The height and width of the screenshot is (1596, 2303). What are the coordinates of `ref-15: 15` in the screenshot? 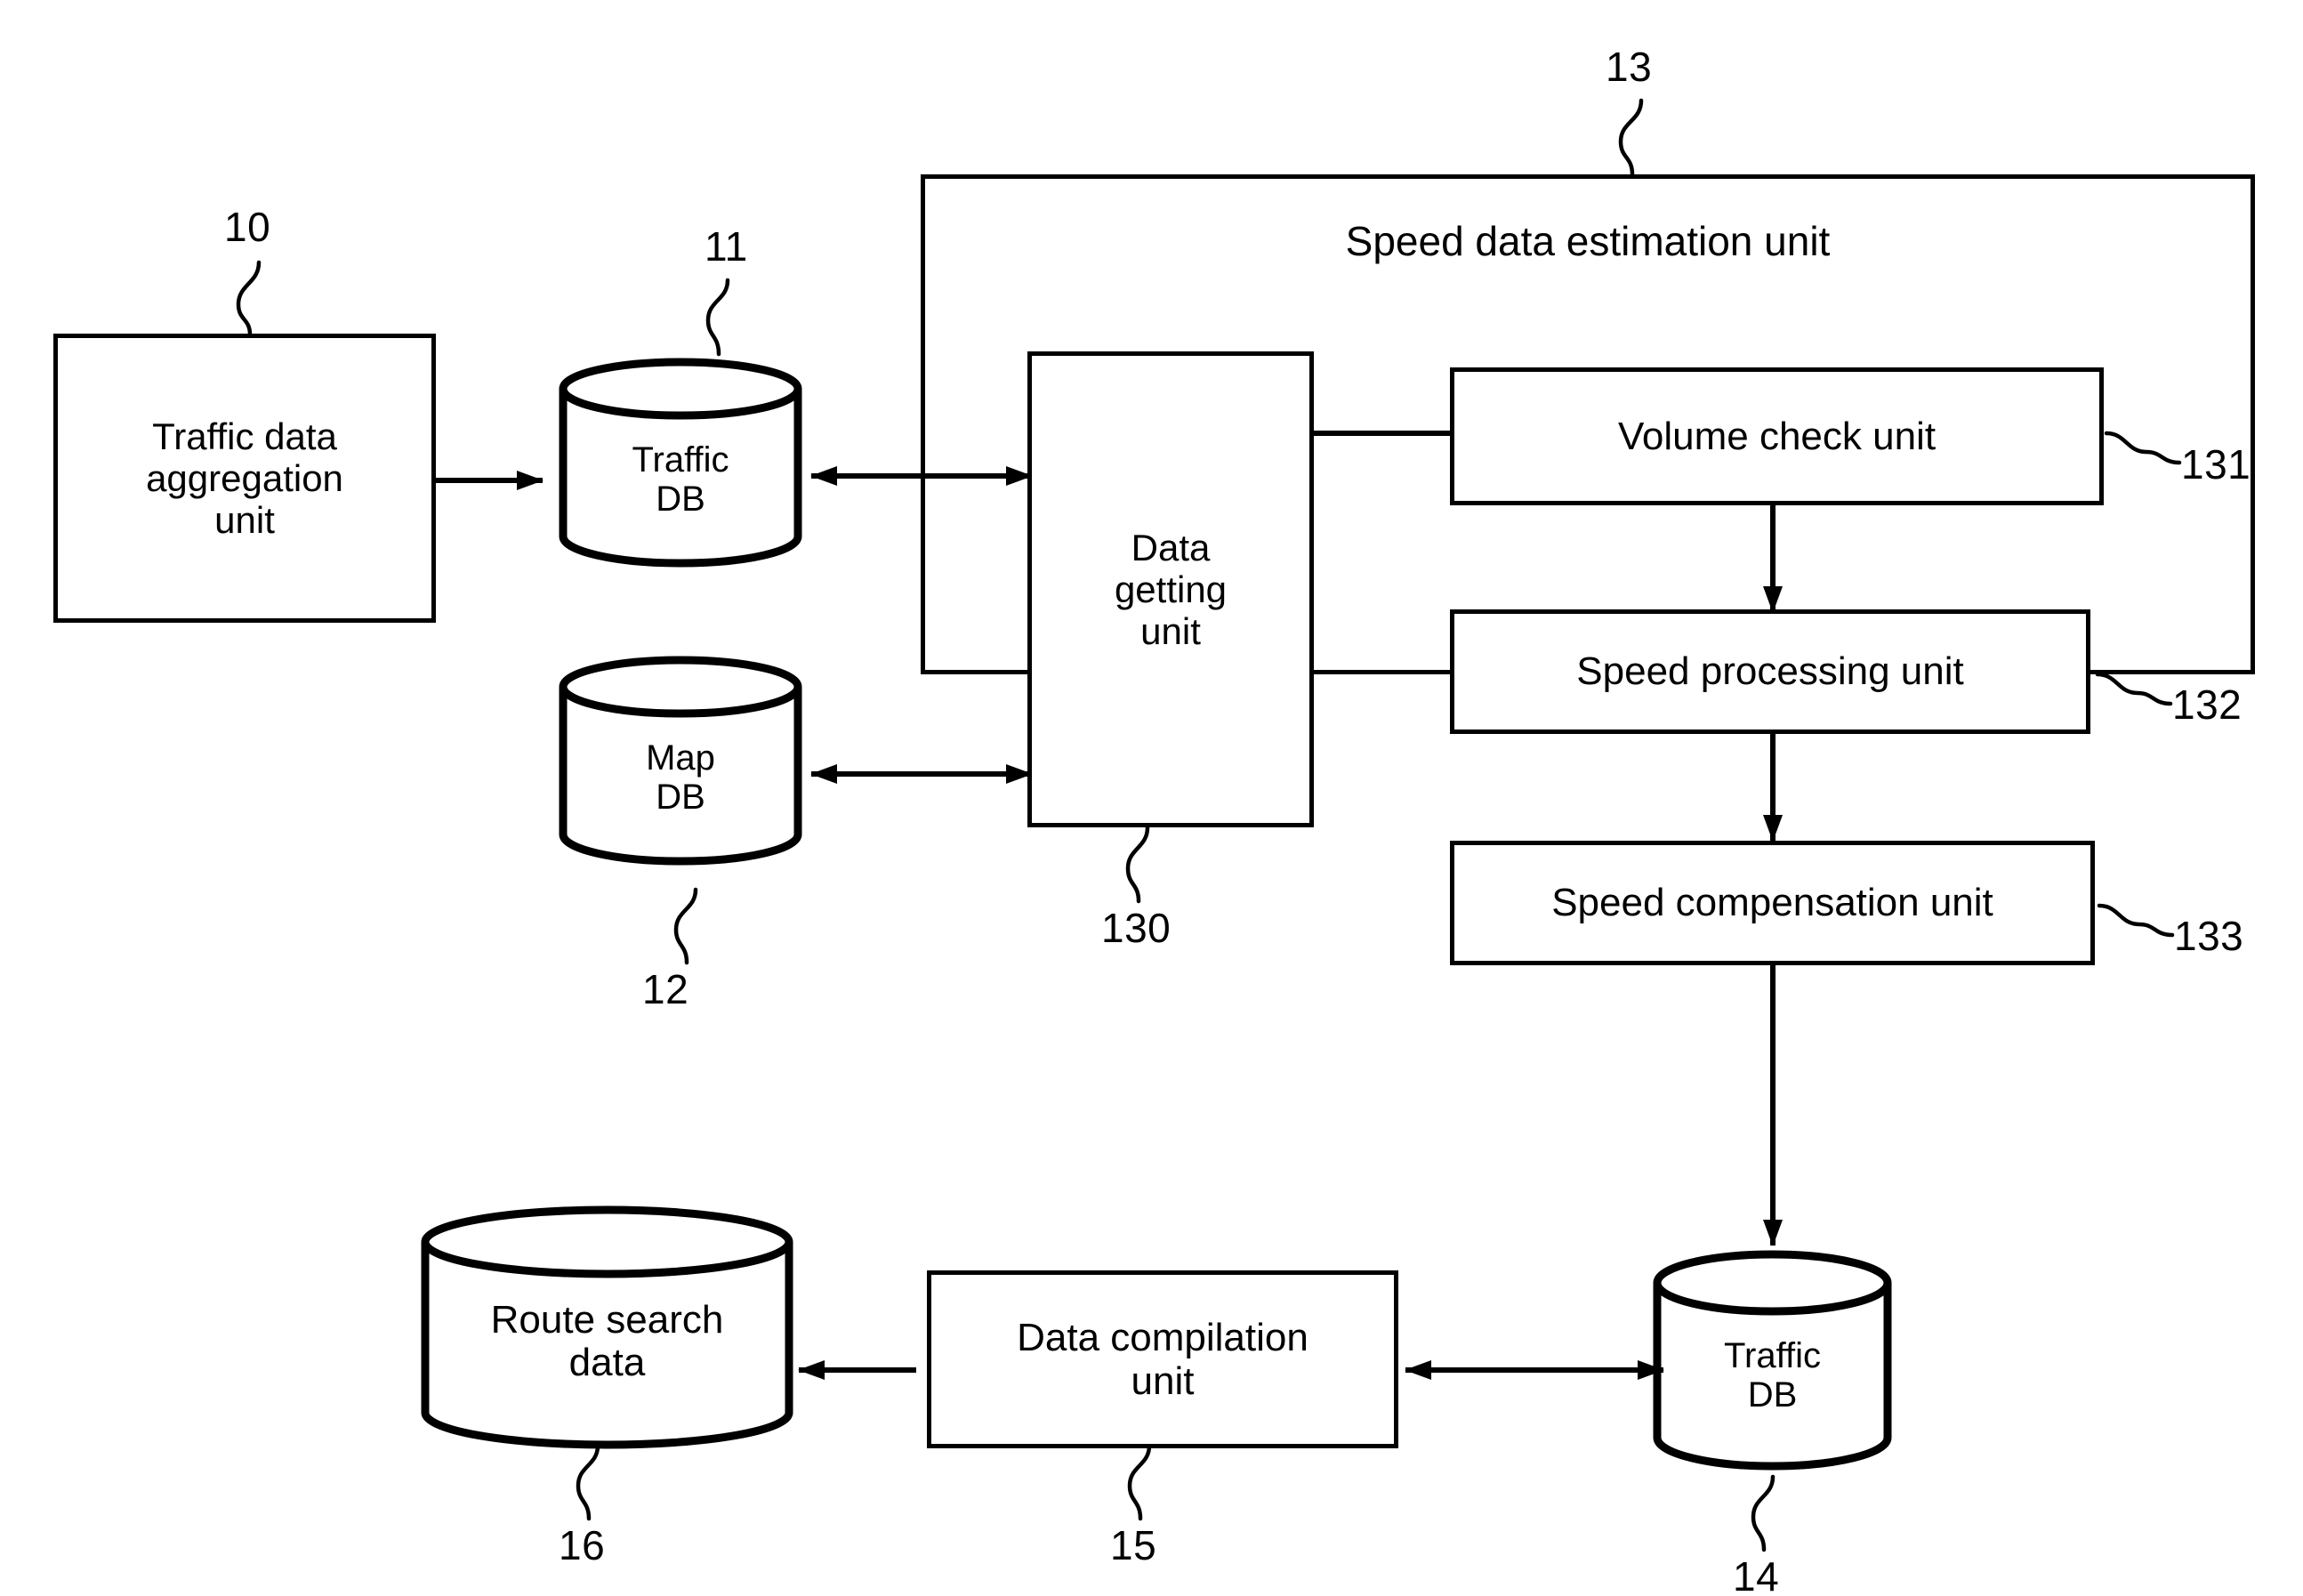 It's located at (1133, 1545).